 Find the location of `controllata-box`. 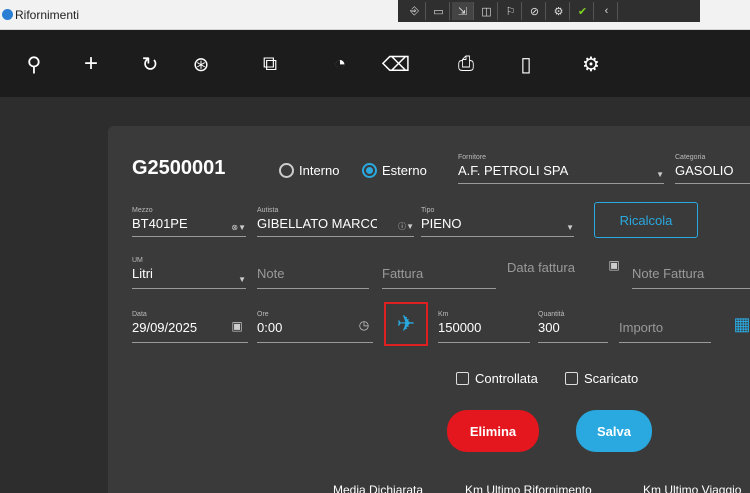

controllata-box is located at coordinates (462, 378).